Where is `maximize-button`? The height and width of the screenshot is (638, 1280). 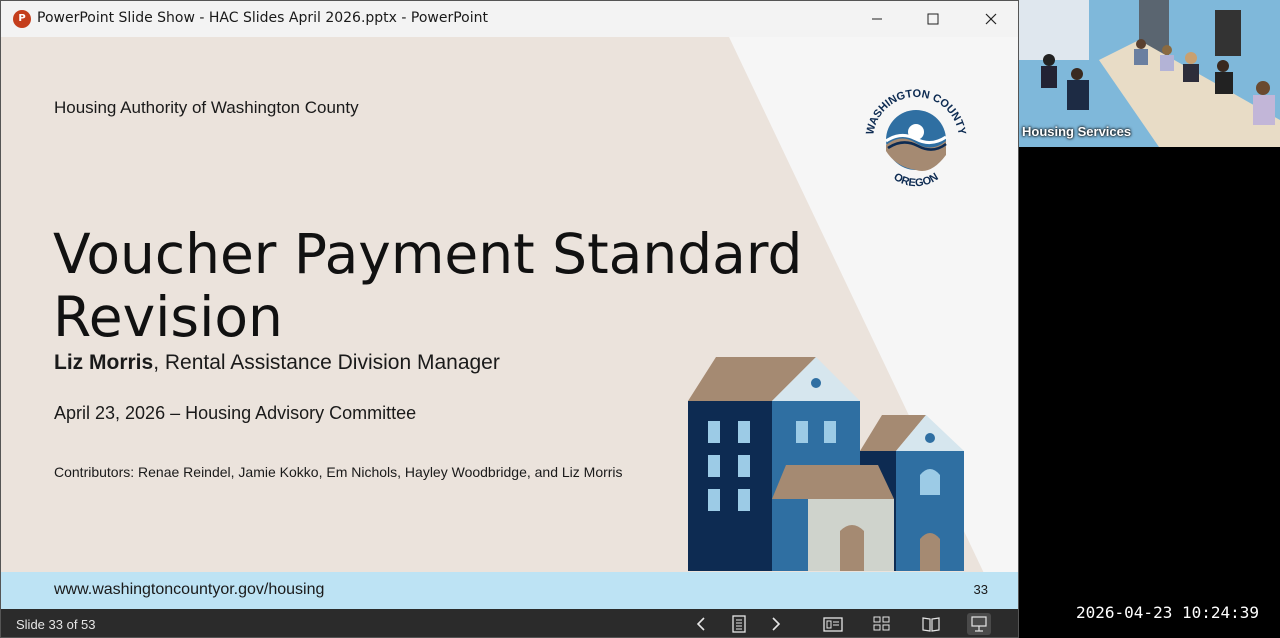
maximize-button is located at coordinates (933, 19).